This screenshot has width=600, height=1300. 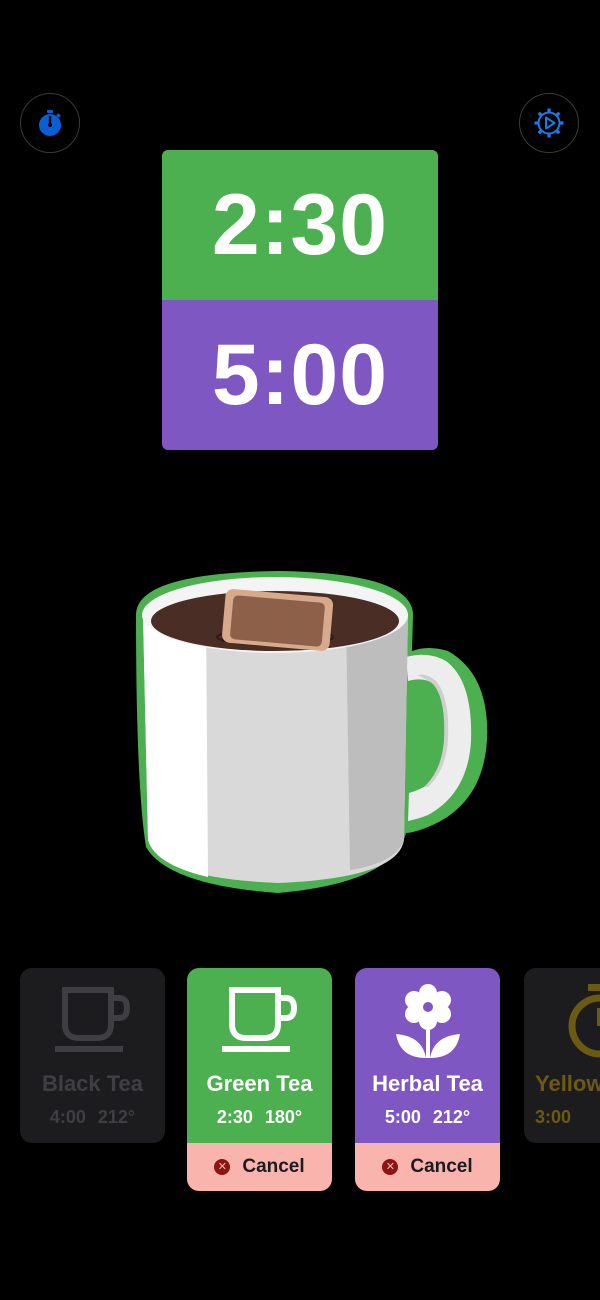 I want to click on stopwatch-button, so click(x=50, y=123).